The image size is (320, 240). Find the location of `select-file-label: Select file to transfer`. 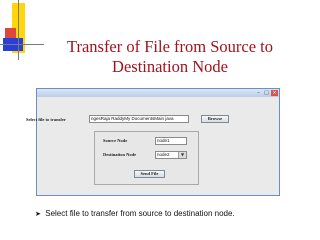

select-file-label: Select file to transfer is located at coordinates (46, 119).